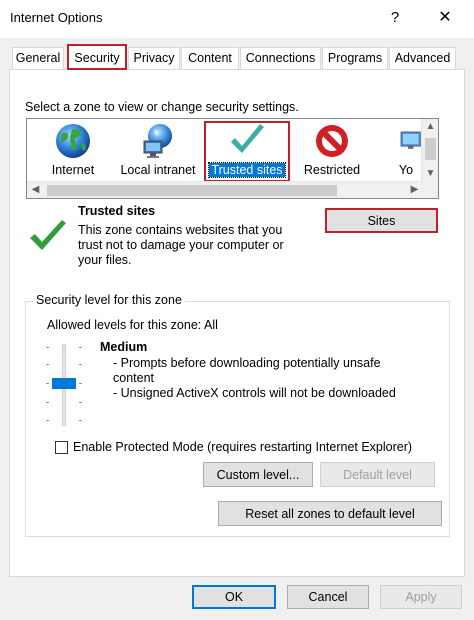 This screenshot has height=620, width=474. What do you see at coordinates (35, 190) in the screenshot?
I see `scroll-left-icon: ◀` at bounding box center [35, 190].